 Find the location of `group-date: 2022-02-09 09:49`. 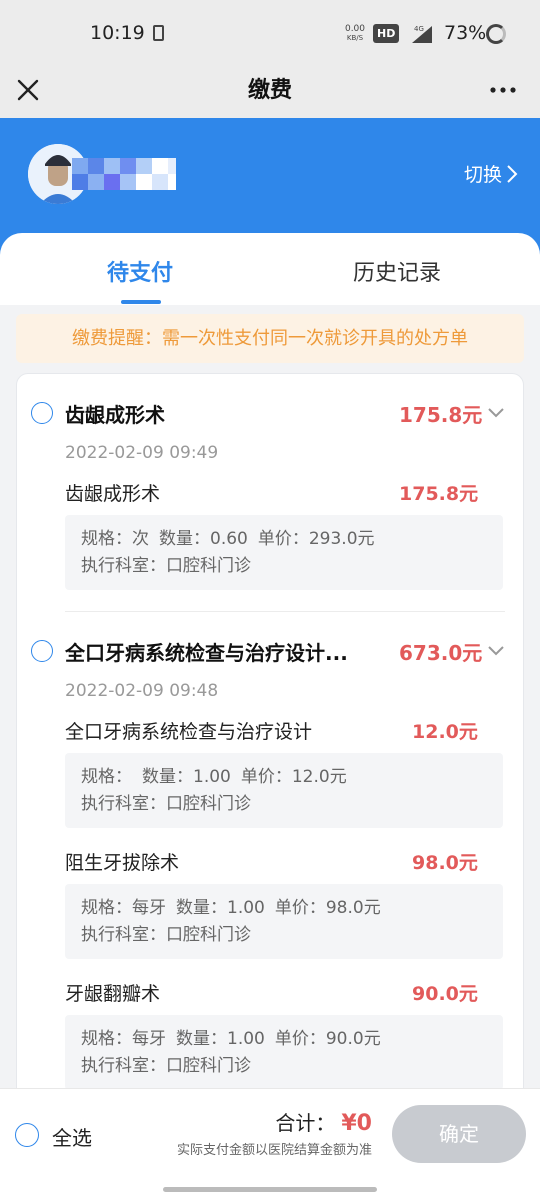

group-date: 2022-02-09 09:49 is located at coordinates (142, 453).